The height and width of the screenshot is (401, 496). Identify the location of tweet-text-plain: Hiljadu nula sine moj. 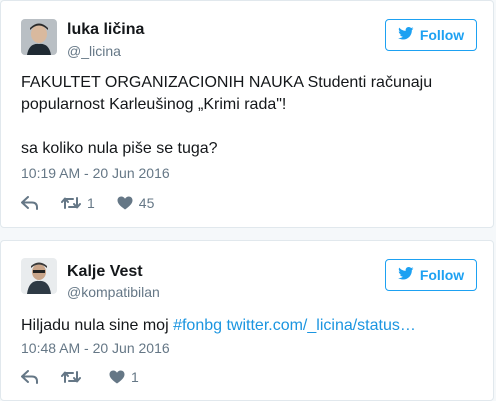
(97, 325).